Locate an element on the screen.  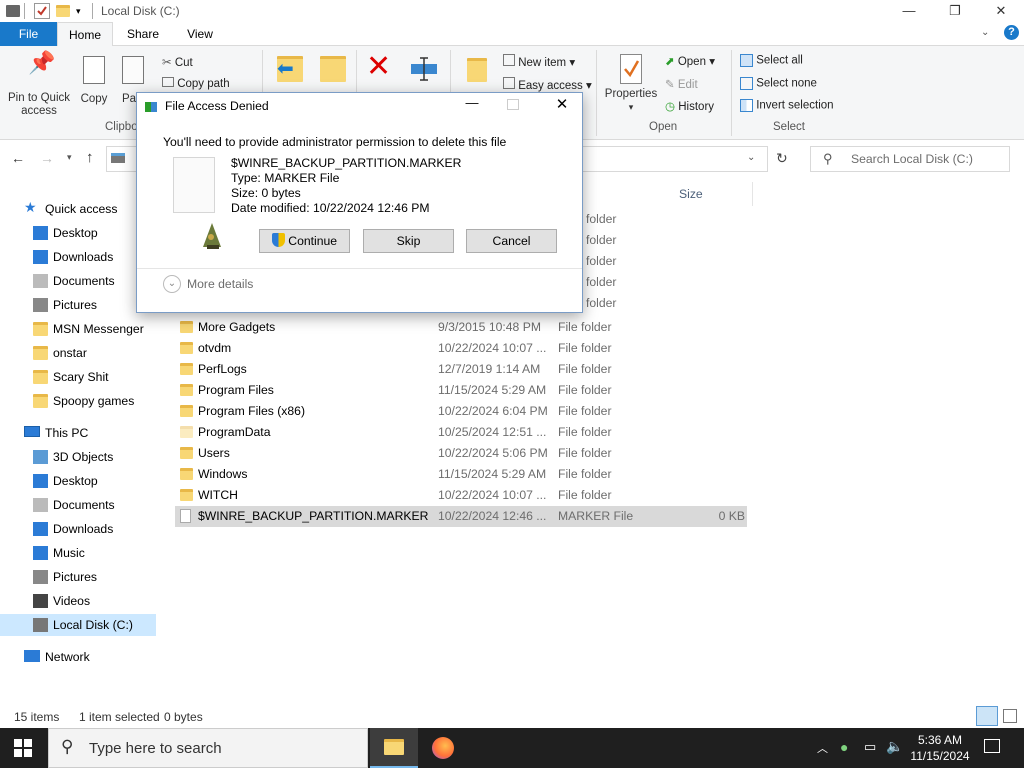
cut-button: ✂ Cut is located at coordinates (177, 62).